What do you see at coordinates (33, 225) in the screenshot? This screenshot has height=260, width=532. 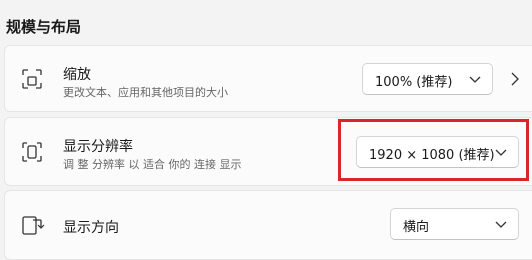 I see `orientation-icon` at bounding box center [33, 225].